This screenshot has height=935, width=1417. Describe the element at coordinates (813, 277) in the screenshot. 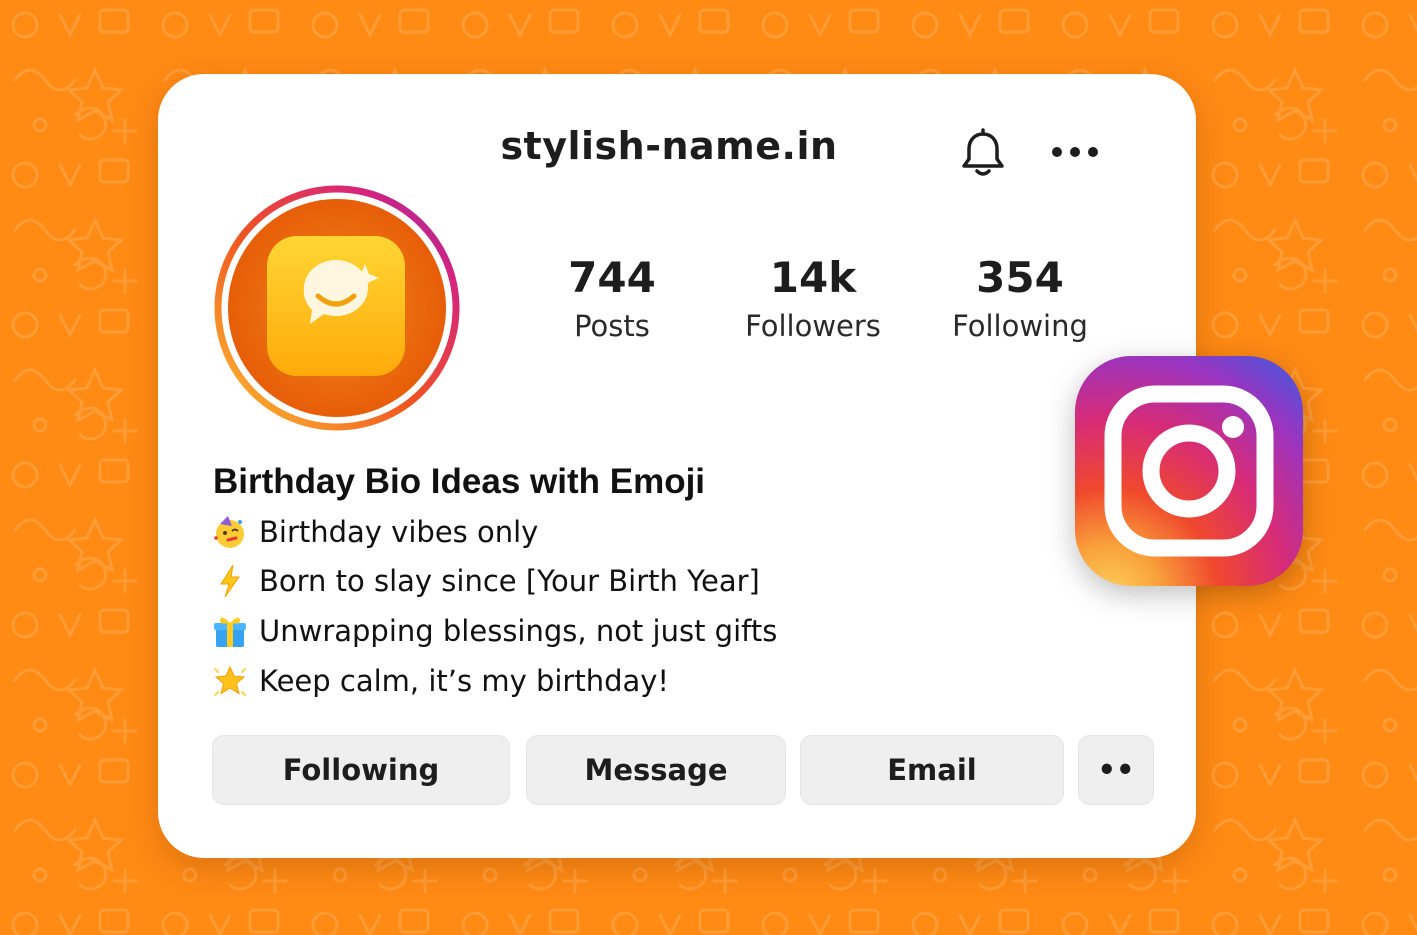

I see `stat-followers-count: 14k` at that location.